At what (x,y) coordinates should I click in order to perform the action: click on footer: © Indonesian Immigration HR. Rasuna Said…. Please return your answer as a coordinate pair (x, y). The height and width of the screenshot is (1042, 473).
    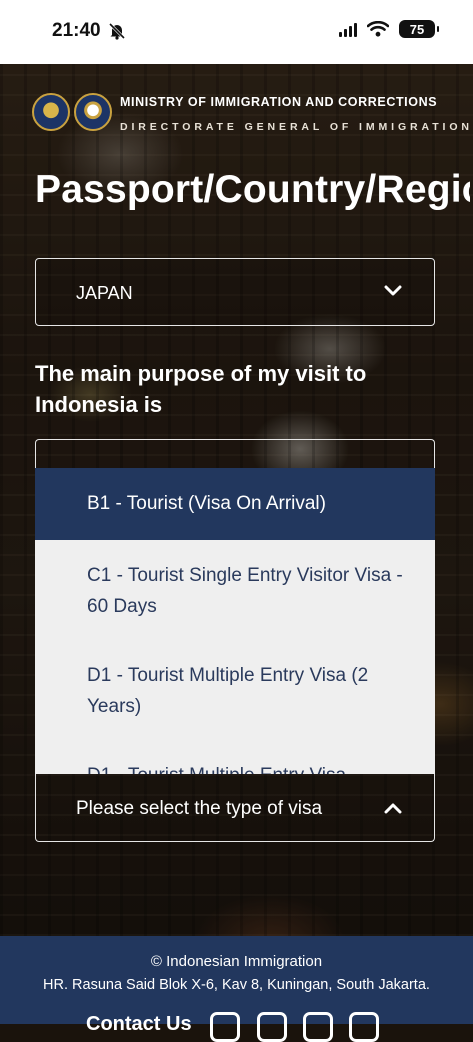
    Looking at the image, I should click on (236, 989).